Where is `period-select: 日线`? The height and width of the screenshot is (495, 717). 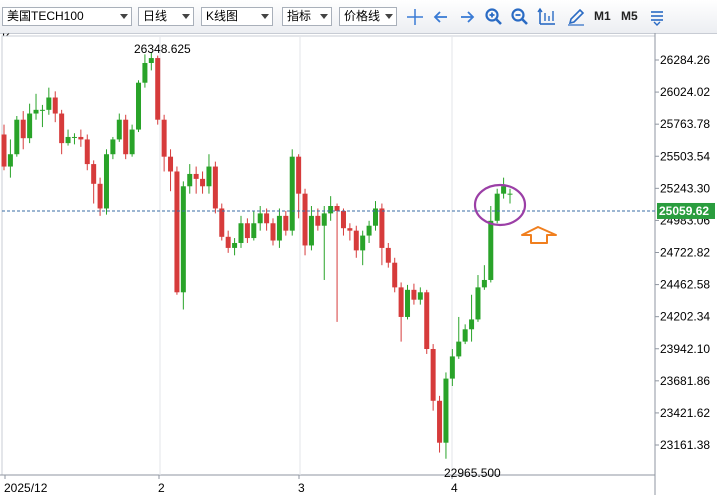 period-select: 日线 is located at coordinates (166, 16).